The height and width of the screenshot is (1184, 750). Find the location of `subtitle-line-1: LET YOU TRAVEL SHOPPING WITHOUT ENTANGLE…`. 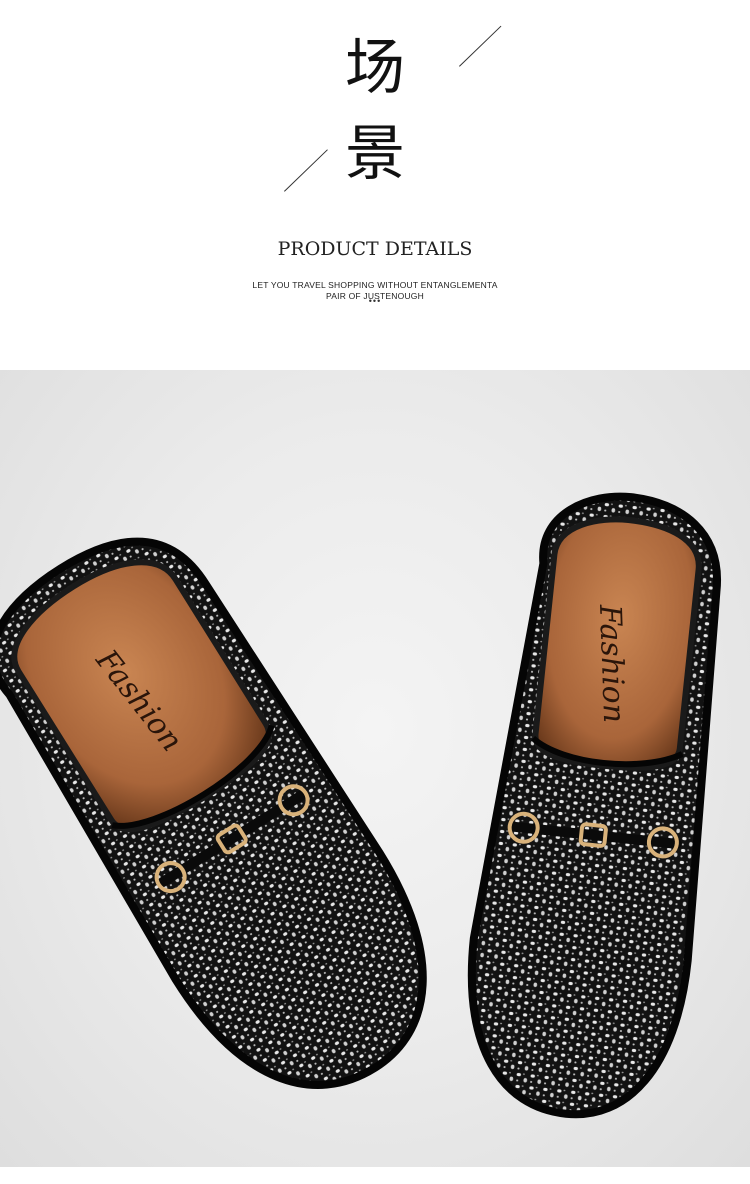

subtitle-line-1: LET YOU TRAVEL SHOPPING WITHOUT ENTANGLE… is located at coordinates (375, 285).